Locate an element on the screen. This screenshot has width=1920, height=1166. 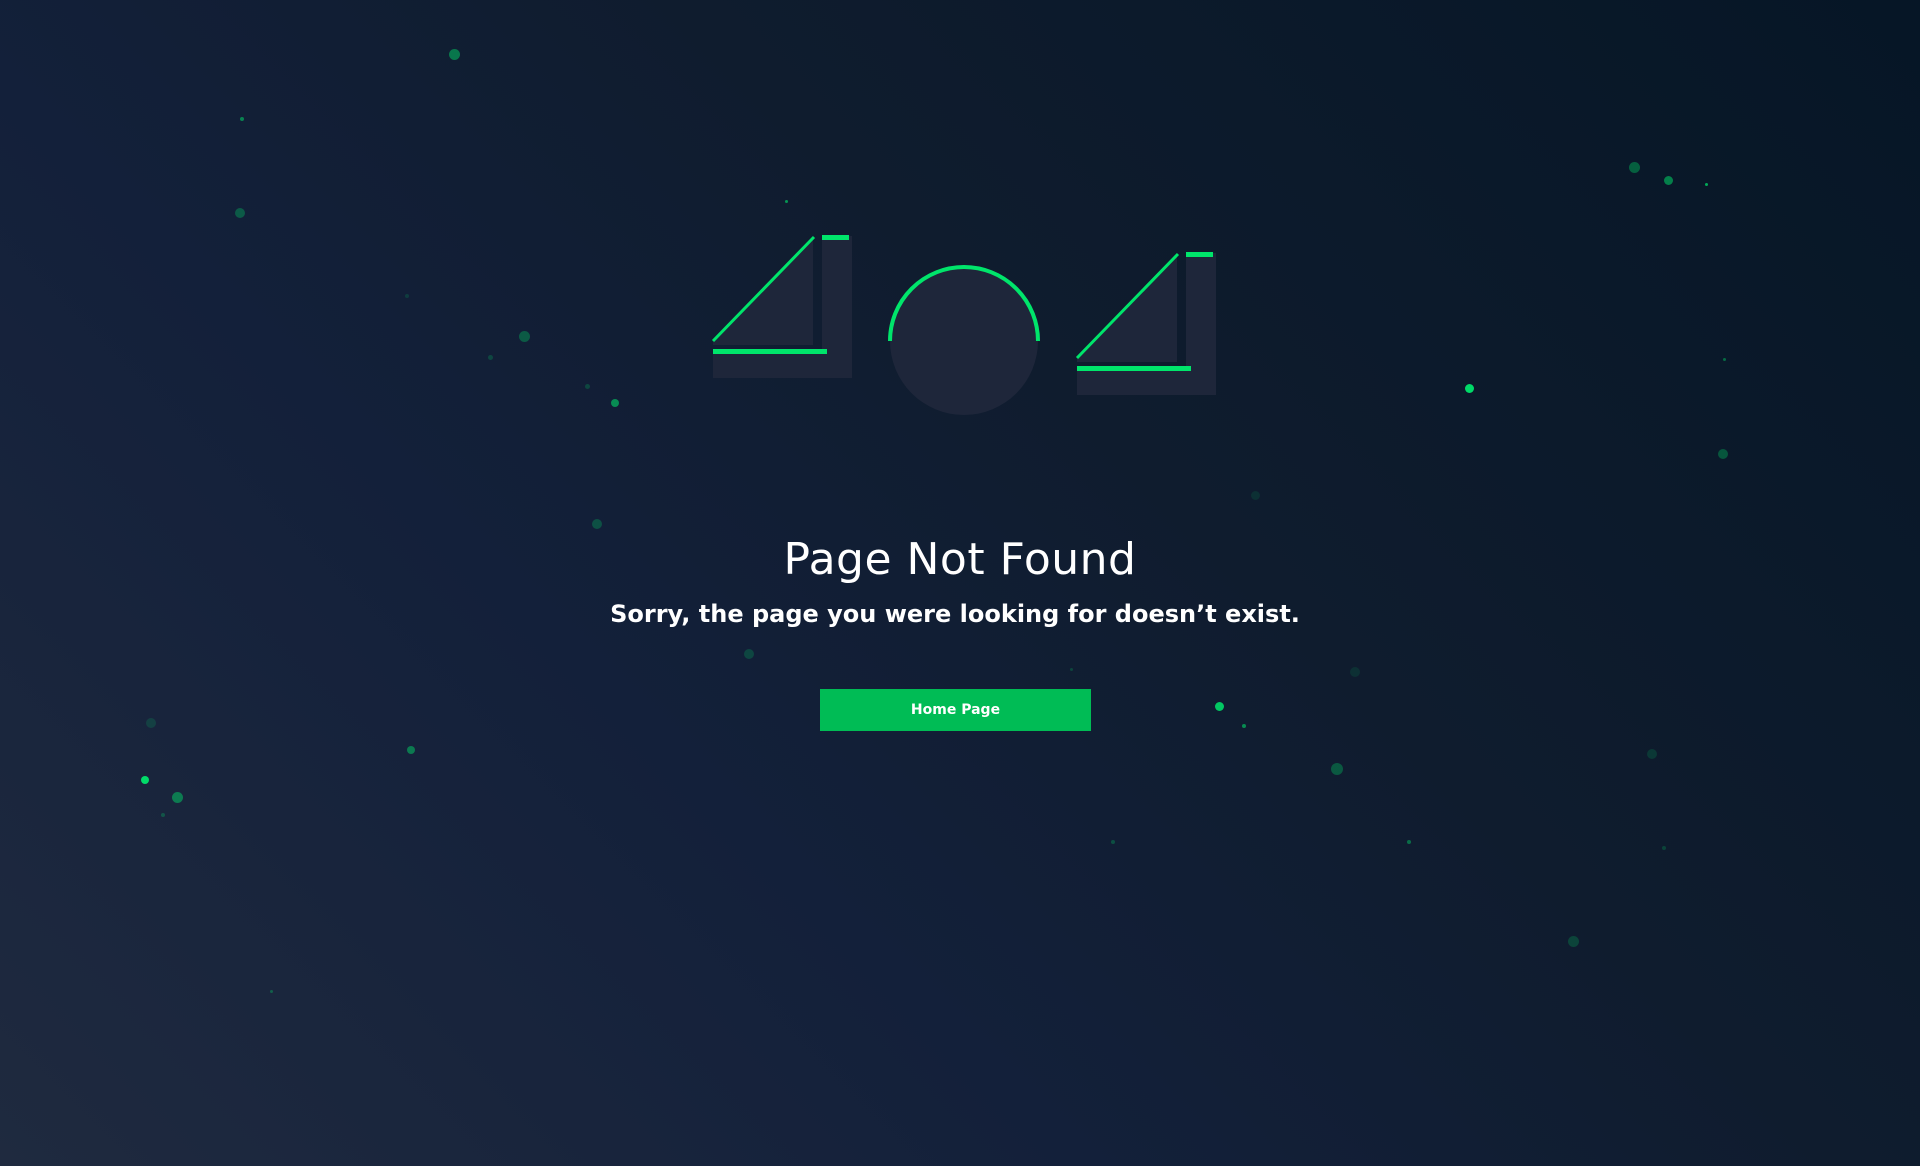
digit-four-right is located at coordinates (1145, 323).